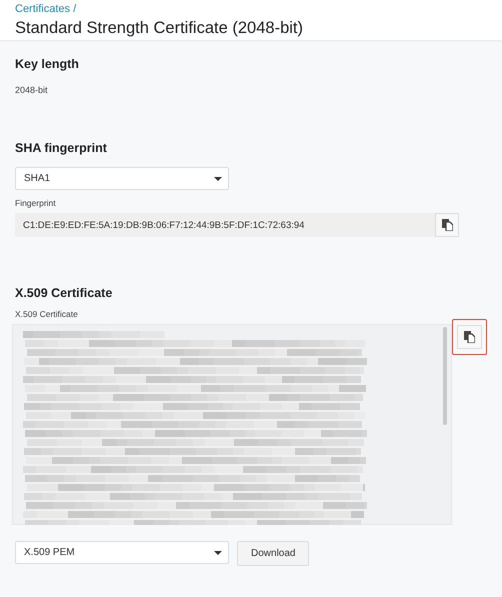 The image size is (502, 597). Describe the element at coordinates (64, 293) in the screenshot. I see `section-heading: X.509 Certificate` at that location.